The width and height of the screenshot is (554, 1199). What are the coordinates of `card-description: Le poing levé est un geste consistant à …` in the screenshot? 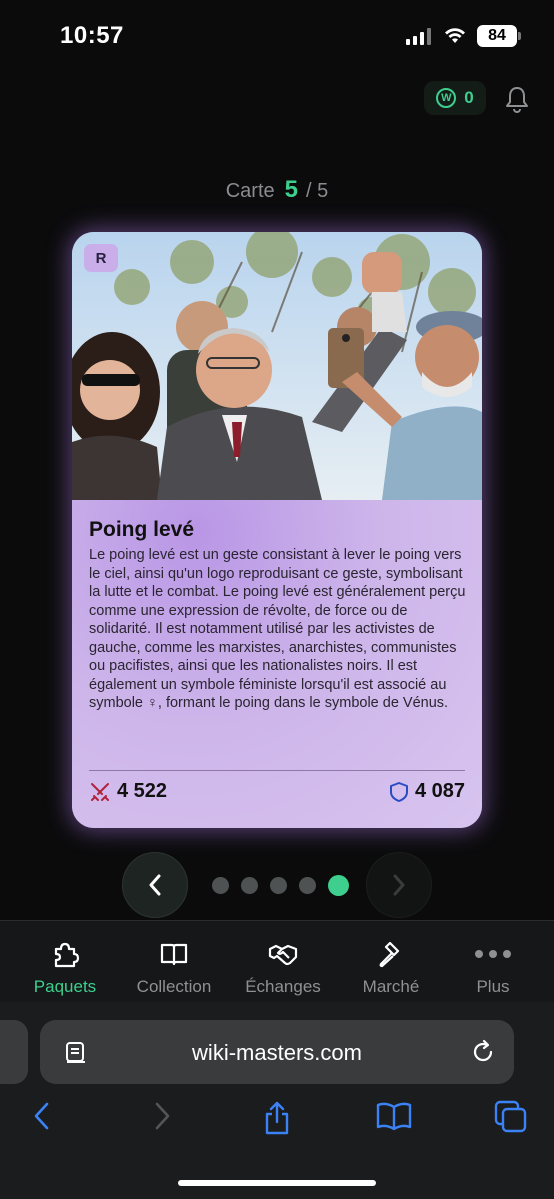 It's located at (277, 629).